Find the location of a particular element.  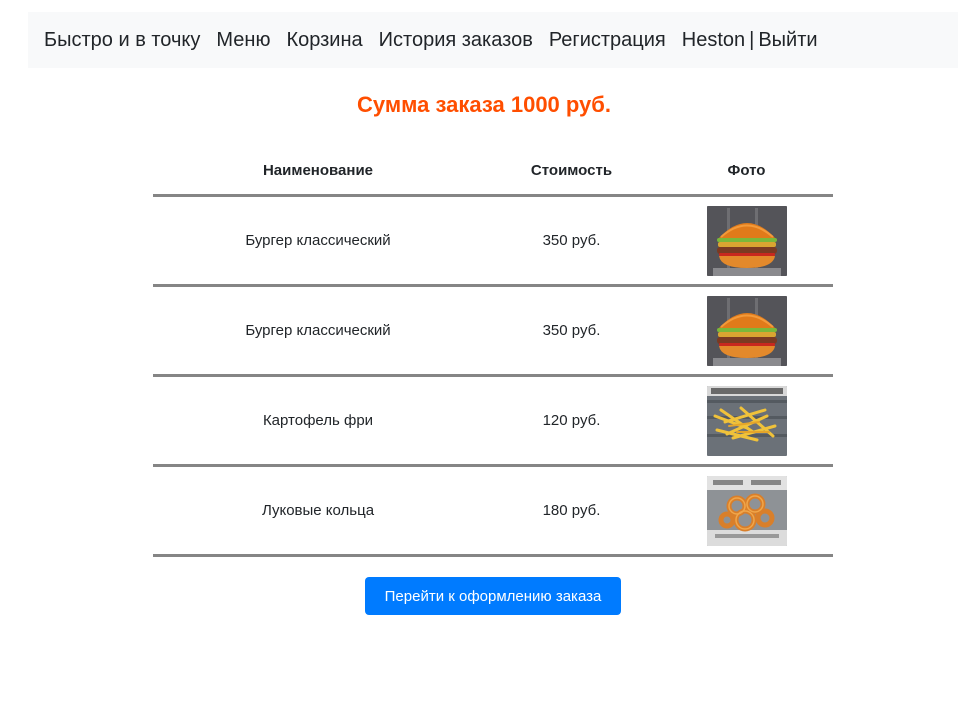

table-row: Картофель фри 120 руб. is located at coordinates (493, 421).